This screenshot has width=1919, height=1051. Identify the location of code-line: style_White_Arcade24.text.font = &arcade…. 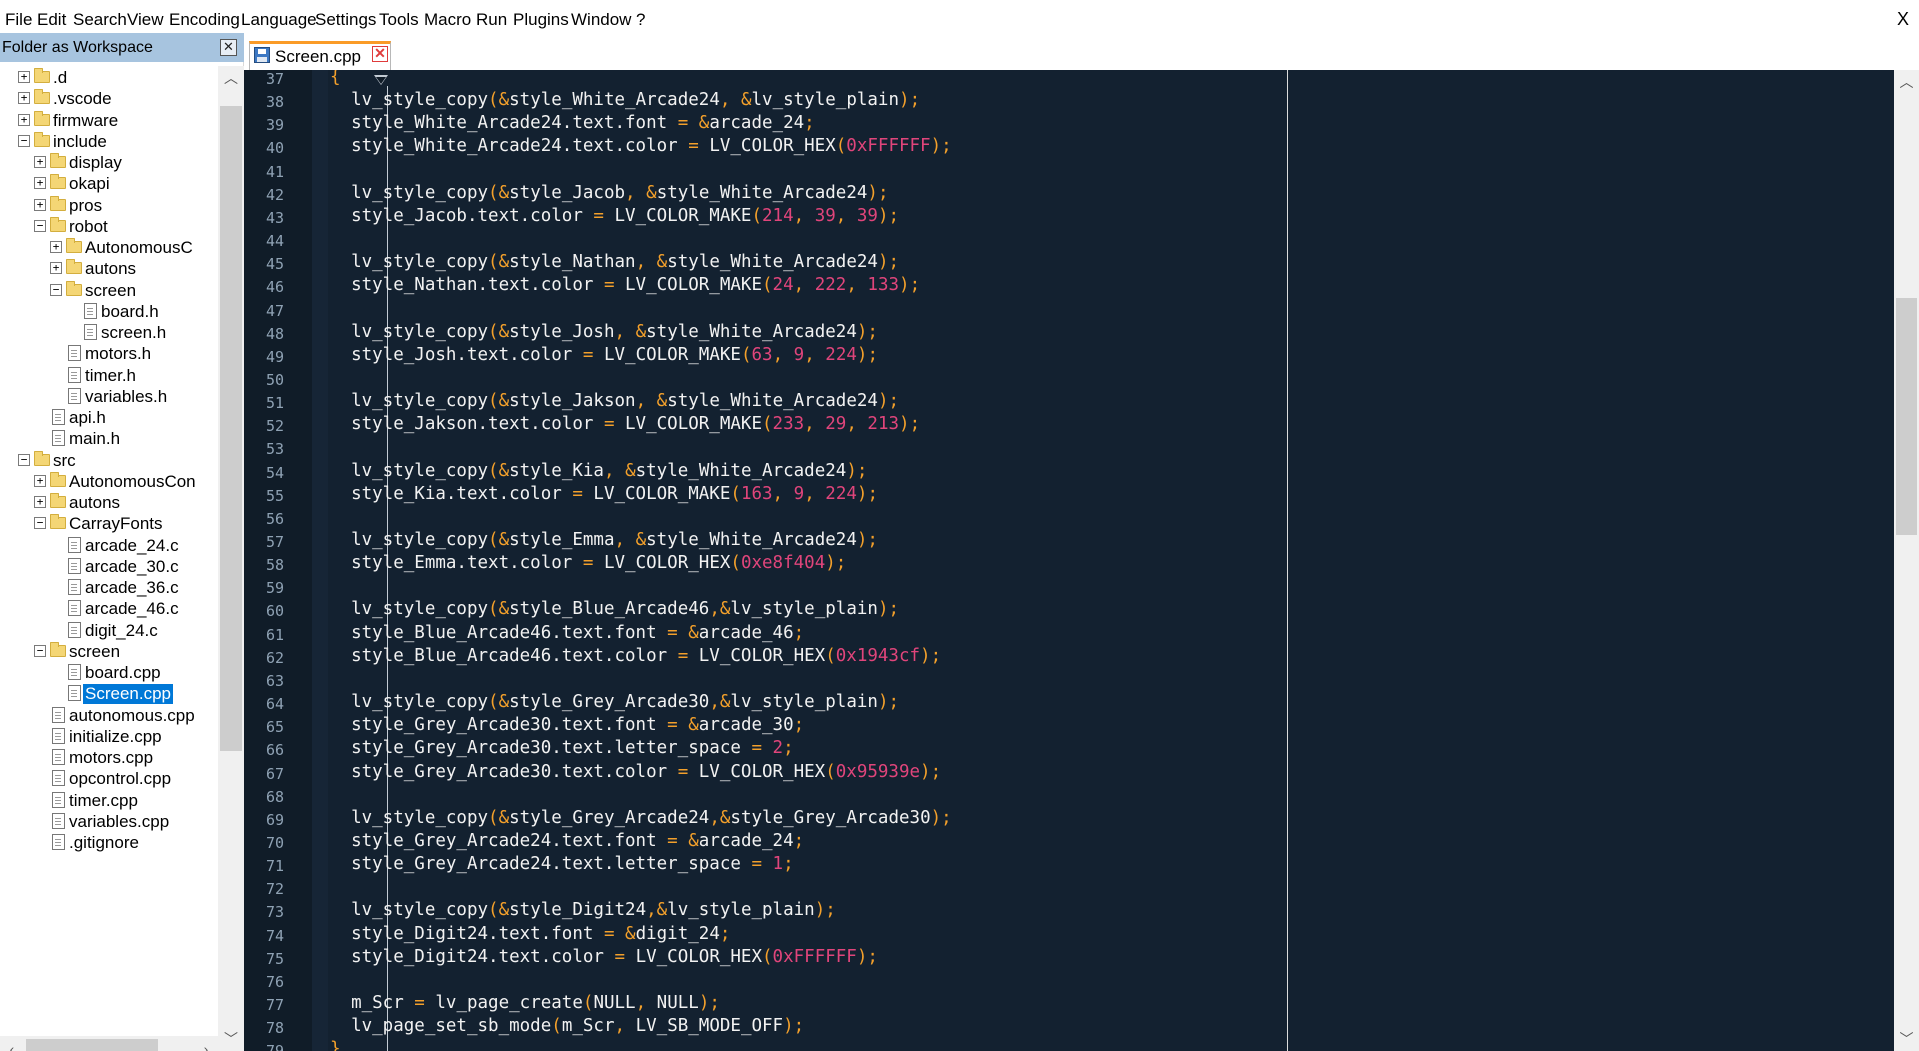
(572, 123).